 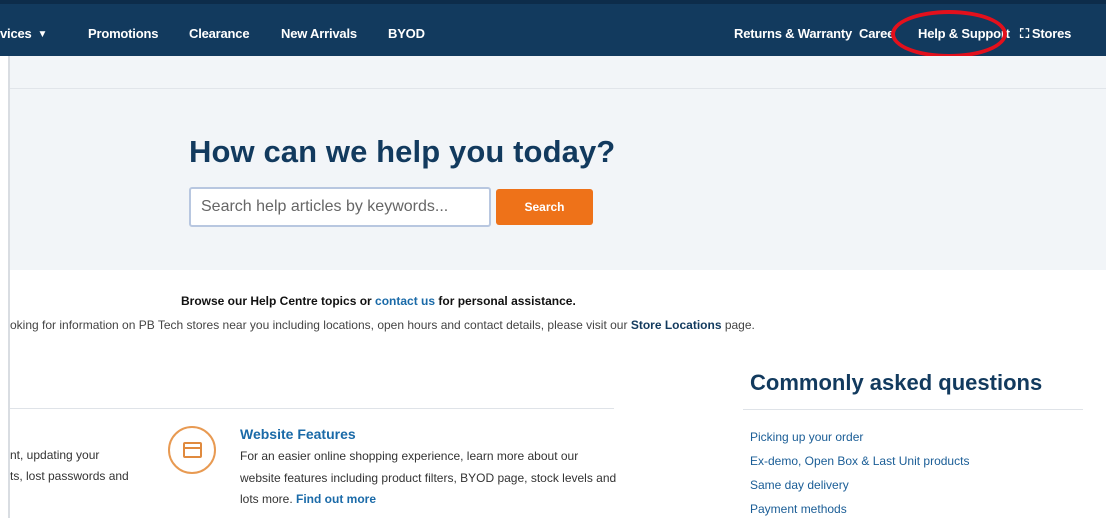 What do you see at coordinates (676, 325) in the screenshot?
I see `store-locations-link: Store Locations` at bounding box center [676, 325].